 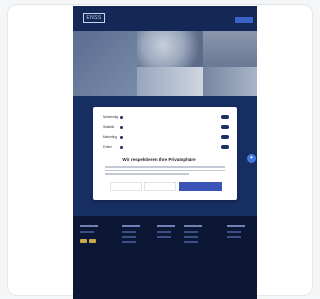 I want to click on consent-title: Wir respektieren Ihre Privatsphäre, so click(x=159, y=159).